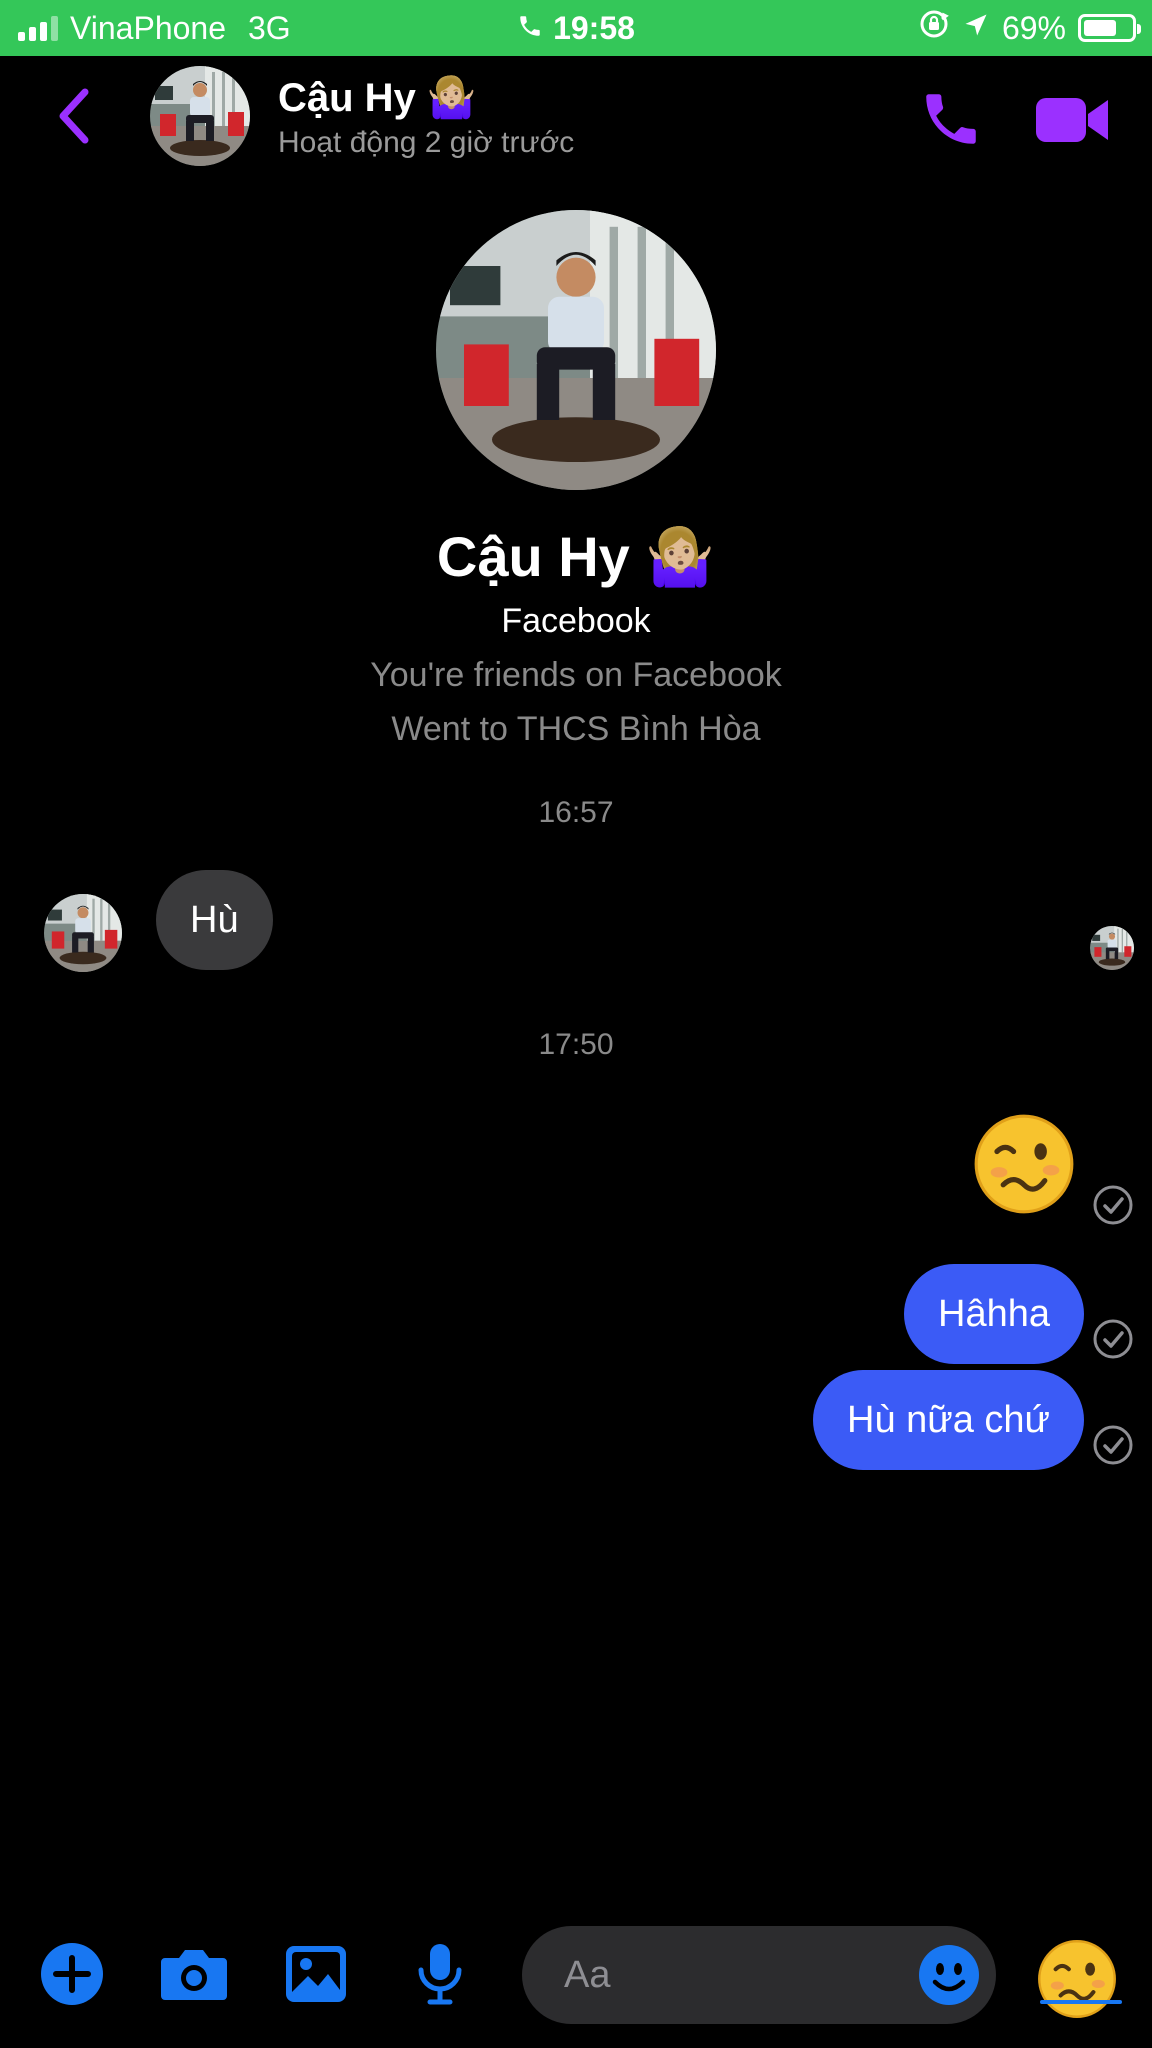 The image size is (1152, 2048). What do you see at coordinates (576, 675) in the screenshot?
I see `profile-info-friends: You're friends on Facebook` at bounding box center [576, 675].